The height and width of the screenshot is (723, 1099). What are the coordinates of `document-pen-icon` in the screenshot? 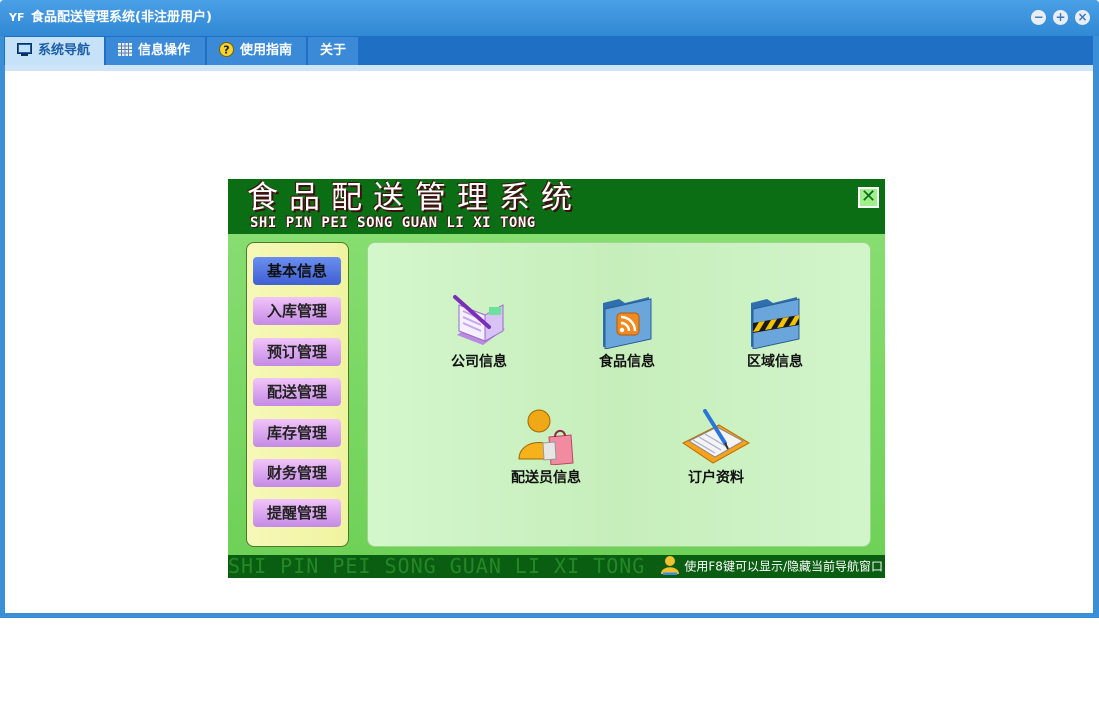 It's located at (479, 320).